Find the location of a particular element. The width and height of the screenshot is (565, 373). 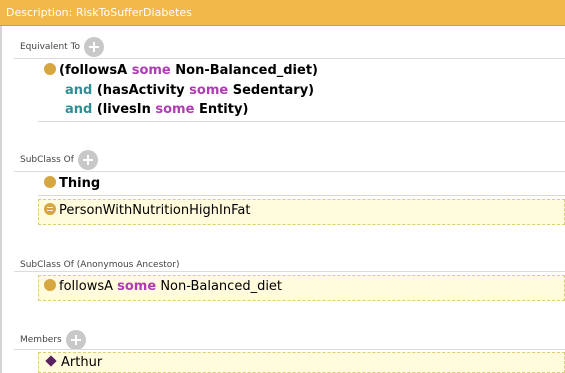

class-name: Thing is located at coordinates (80, 183).